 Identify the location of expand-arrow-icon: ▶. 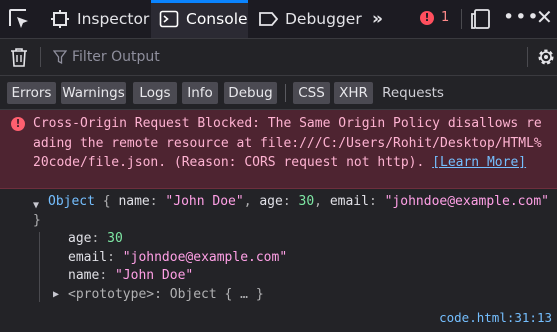
(56, 295).